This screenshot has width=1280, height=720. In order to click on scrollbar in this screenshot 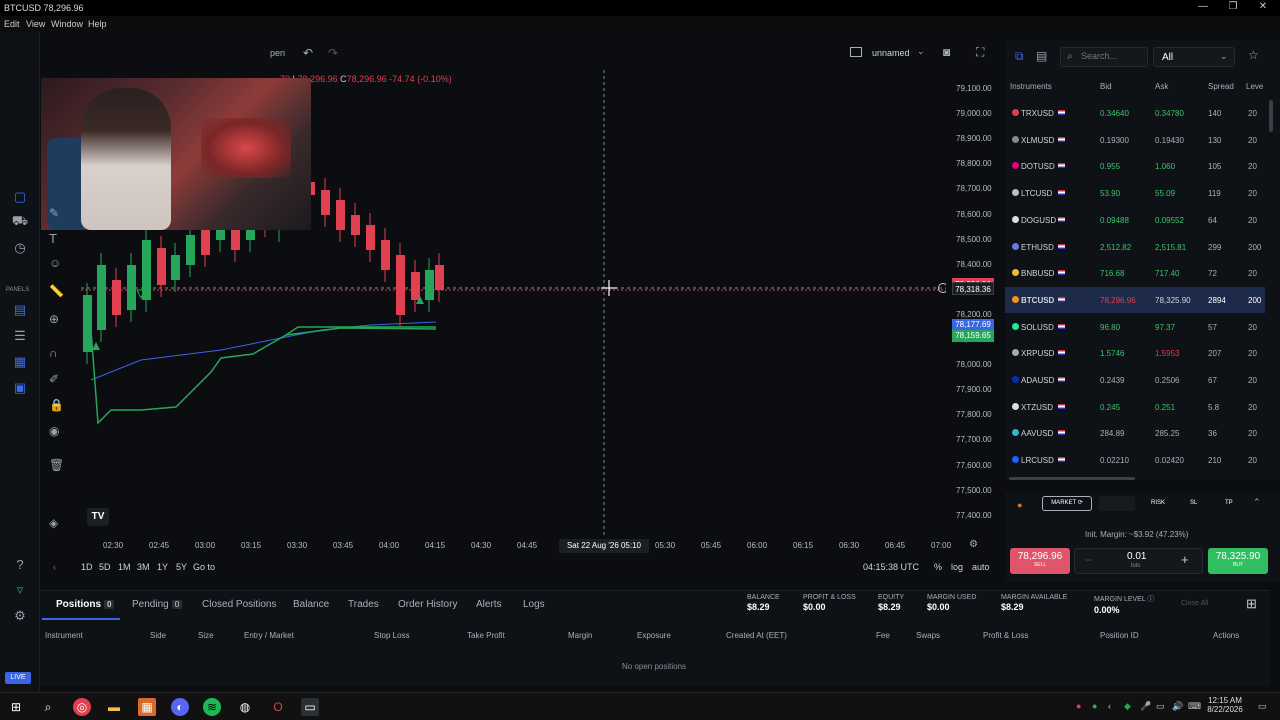, I will do `click(1271, 116)`.